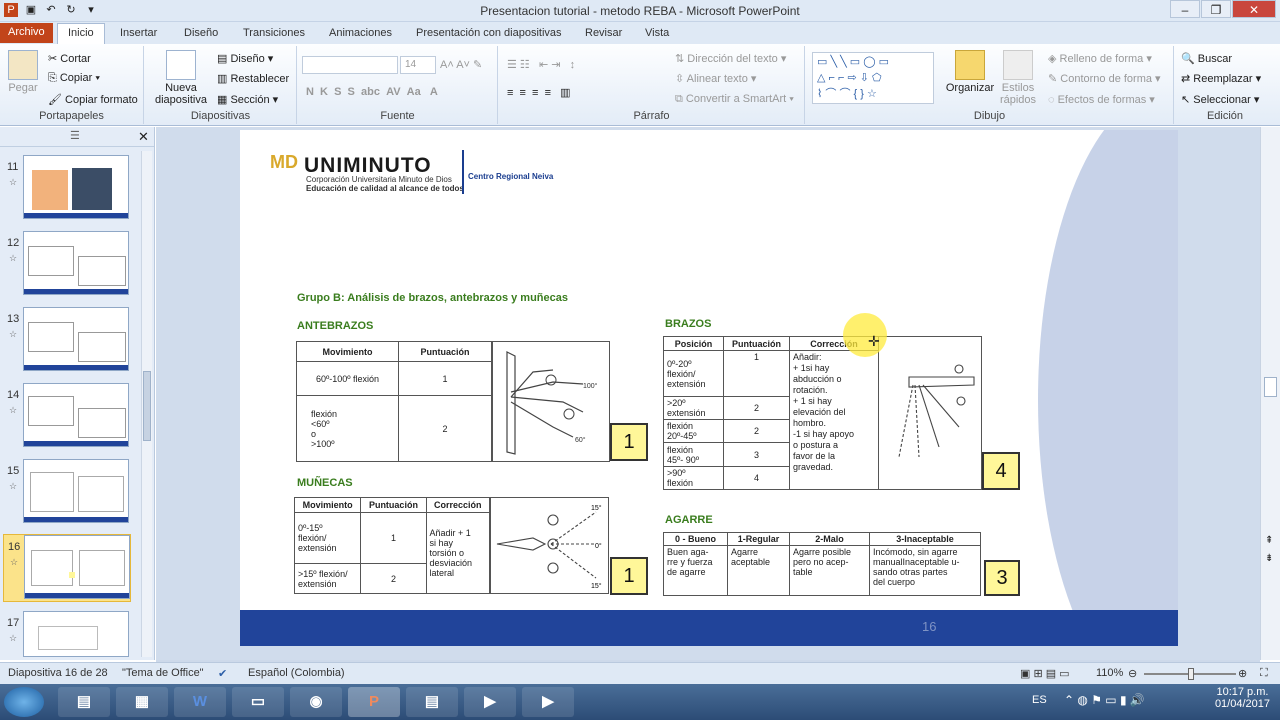  I want to click on restore-button: ❐, so click(1216, 9).